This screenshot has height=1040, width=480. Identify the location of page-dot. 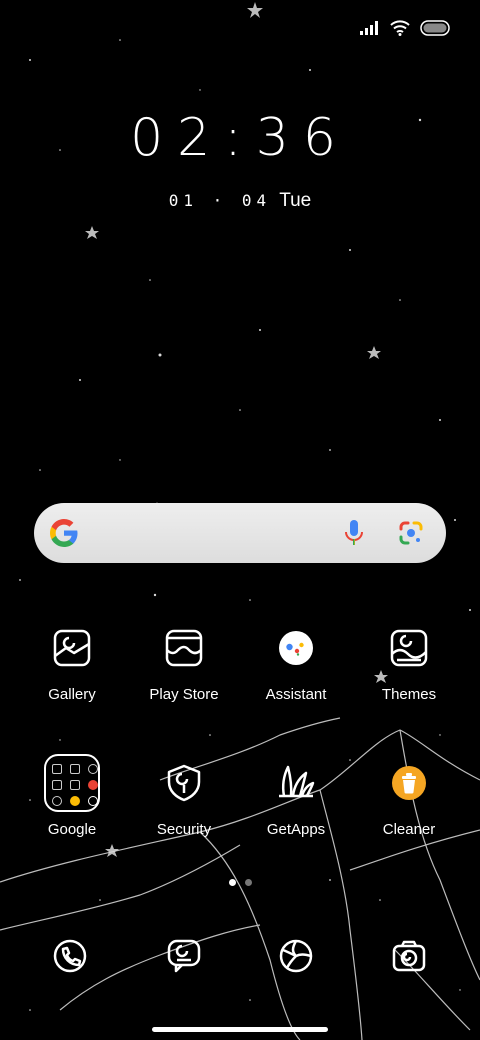
(248, 882).